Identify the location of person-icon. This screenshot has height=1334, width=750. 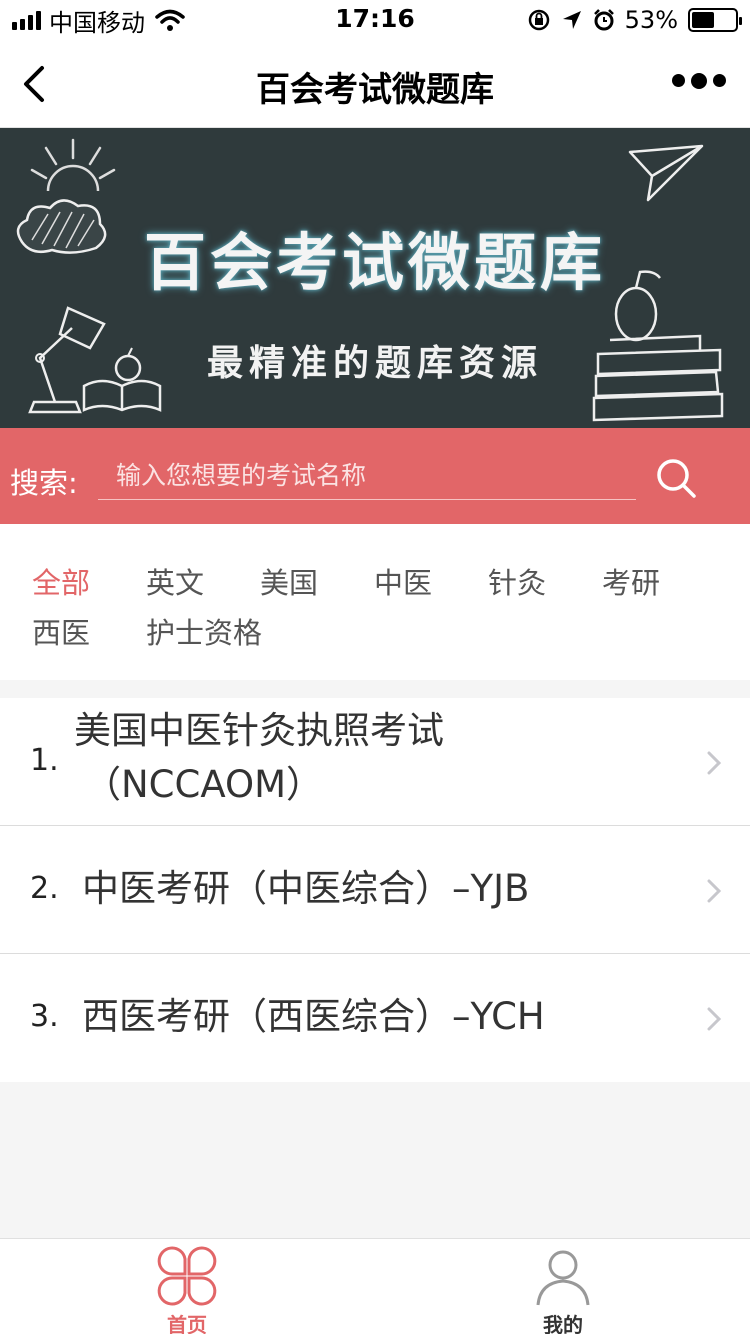
(563, 1278).